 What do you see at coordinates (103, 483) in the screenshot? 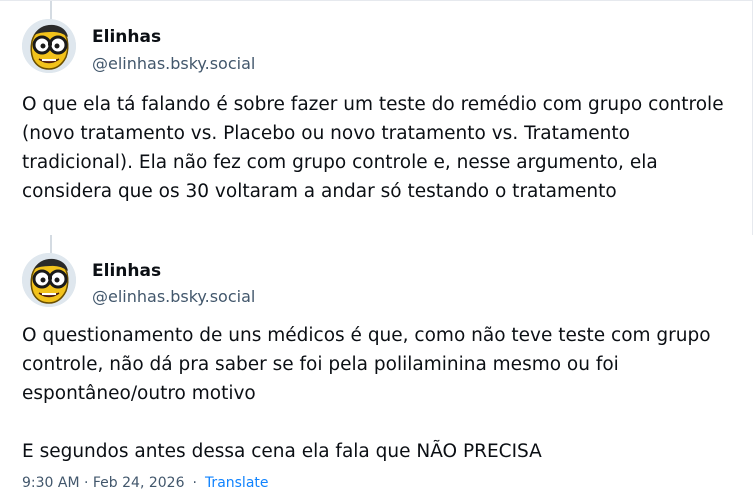
I see `timestamp: 9:30 AM · Feb 24, 2026` at bounding box center [103, 483].